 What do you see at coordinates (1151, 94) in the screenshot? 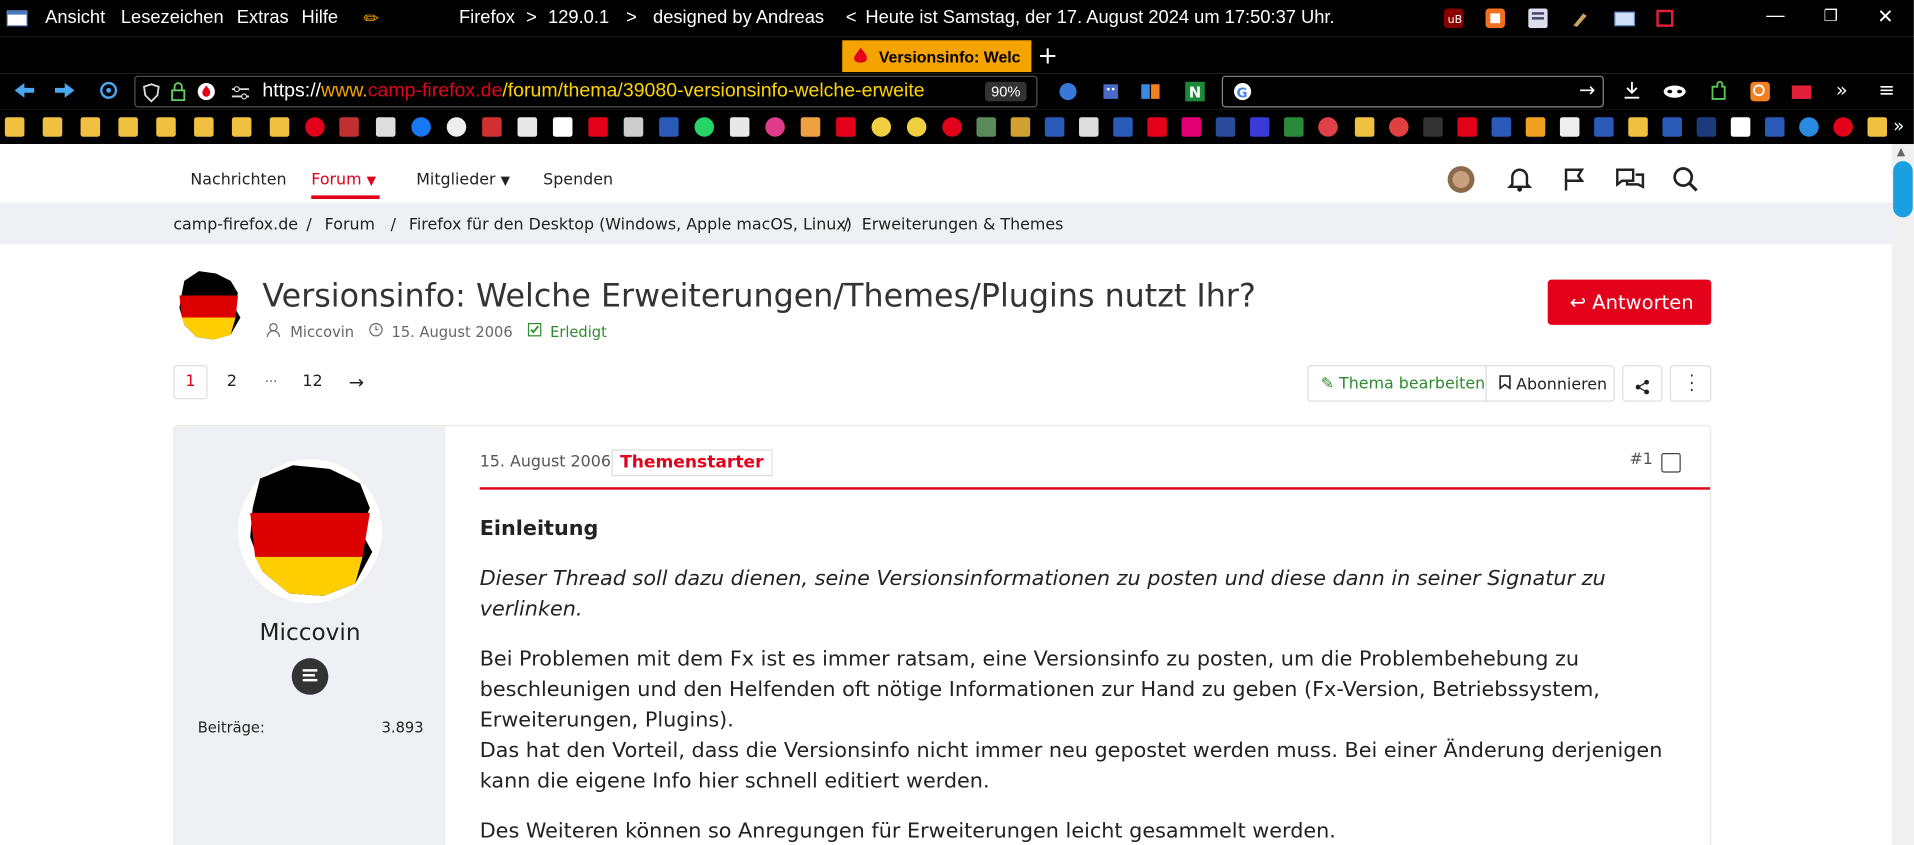
I see `addon-cards-icon` at bounding box center [1151, 94].